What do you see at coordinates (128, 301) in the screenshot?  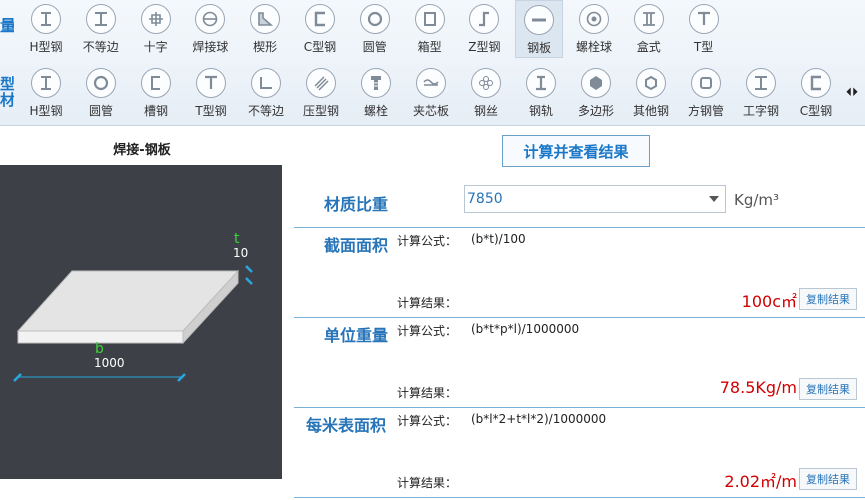 I see `plate-top-face` at bounding box center [128, 301].